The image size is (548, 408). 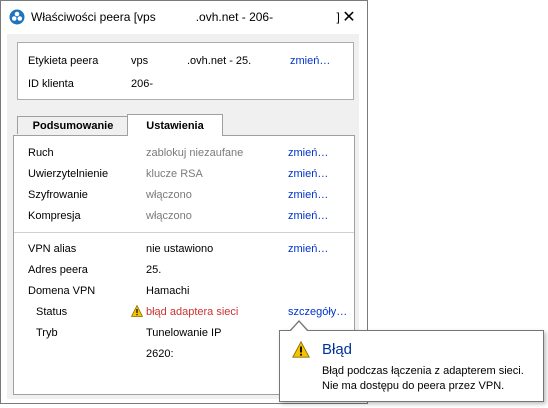 What do you see at coordinates (51, 84) in the screenshot?
I see `client-id-caption: ID klienta` at bounding box center [51, 84].